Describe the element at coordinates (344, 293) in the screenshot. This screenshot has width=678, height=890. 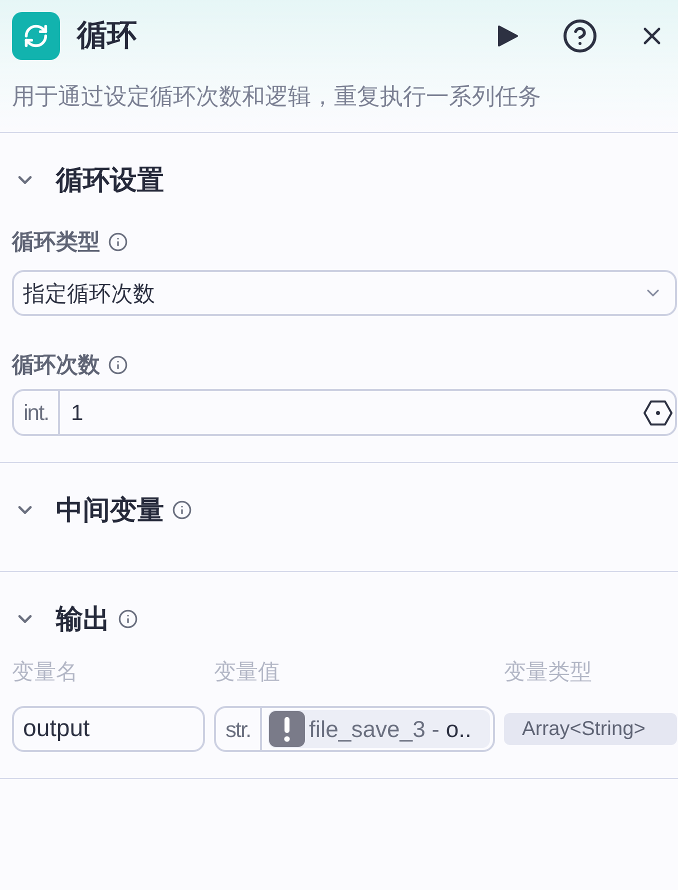
I see `loop-type-select: 指定循环次数` at that location.